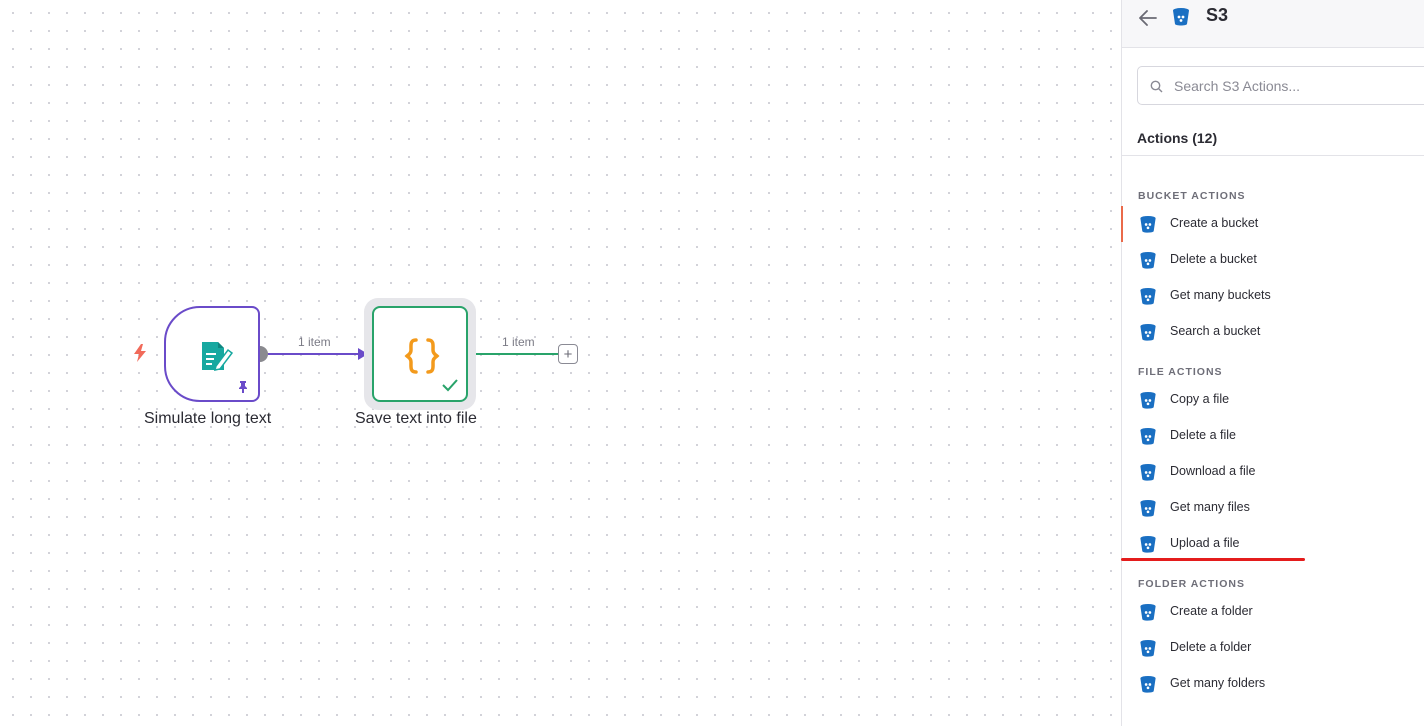  Describe the element at coordinates (1205, 543) in the screenshot. I see `action-label: Upload a file` at that location.